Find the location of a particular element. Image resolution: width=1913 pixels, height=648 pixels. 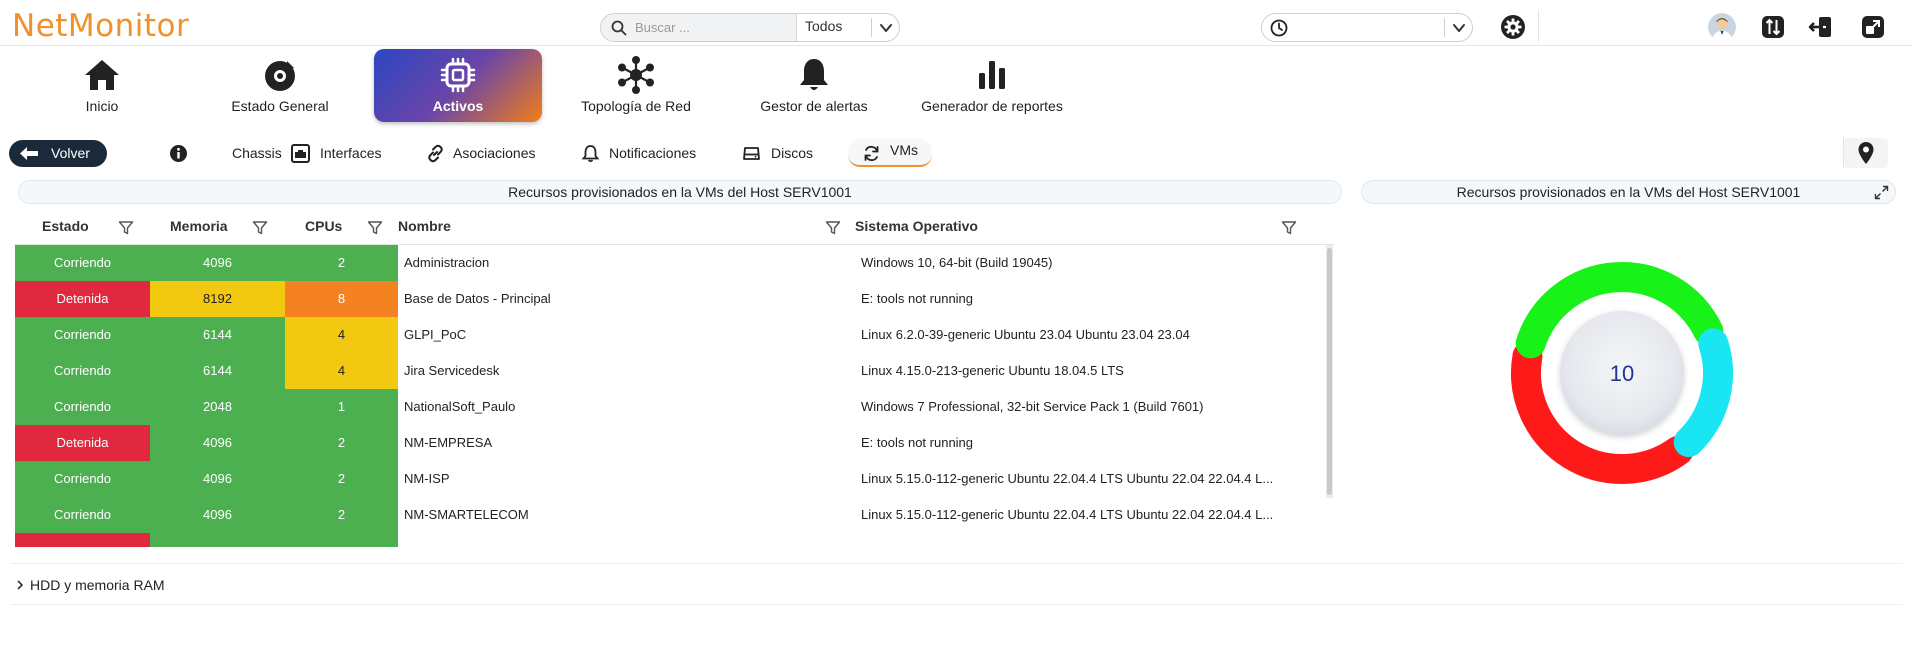

cell-cpus: 1 is located at coordinates (341, 407).